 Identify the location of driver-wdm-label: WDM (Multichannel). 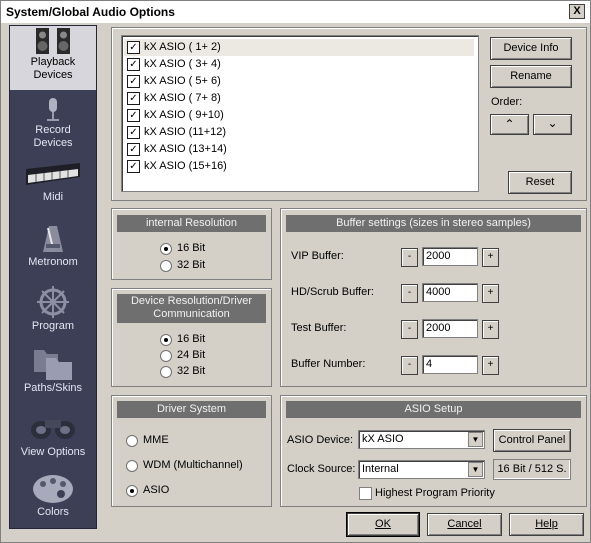
(193, 465).